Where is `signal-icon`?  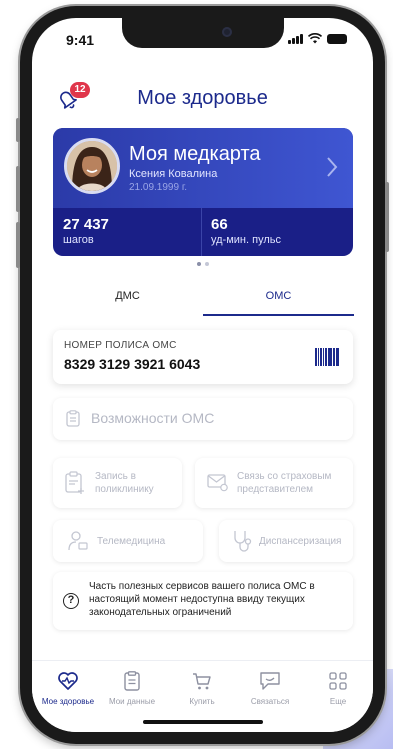
signal-icon is located at coordinates (295, 38).